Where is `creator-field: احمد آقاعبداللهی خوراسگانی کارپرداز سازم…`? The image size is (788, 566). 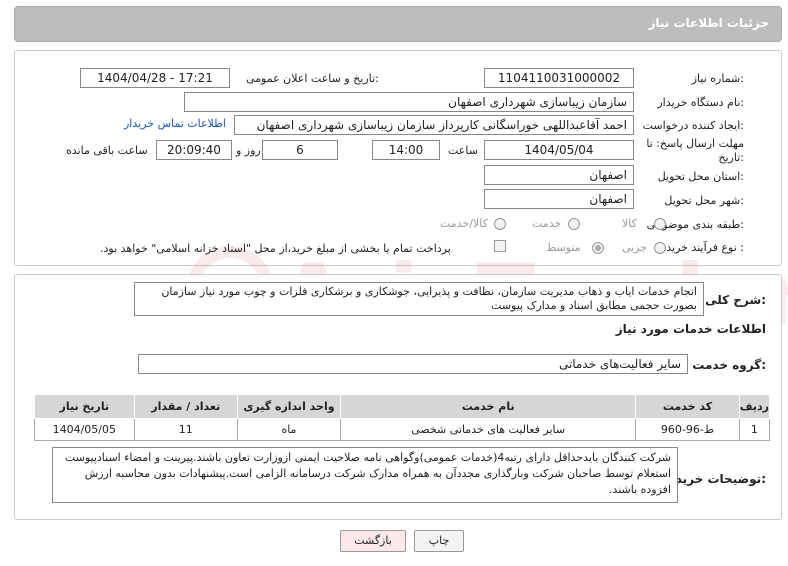 creator-field: احمد آقاعبداللهی خوراسگانی کارپرداز سازم… is located at coordinates (434, 125).